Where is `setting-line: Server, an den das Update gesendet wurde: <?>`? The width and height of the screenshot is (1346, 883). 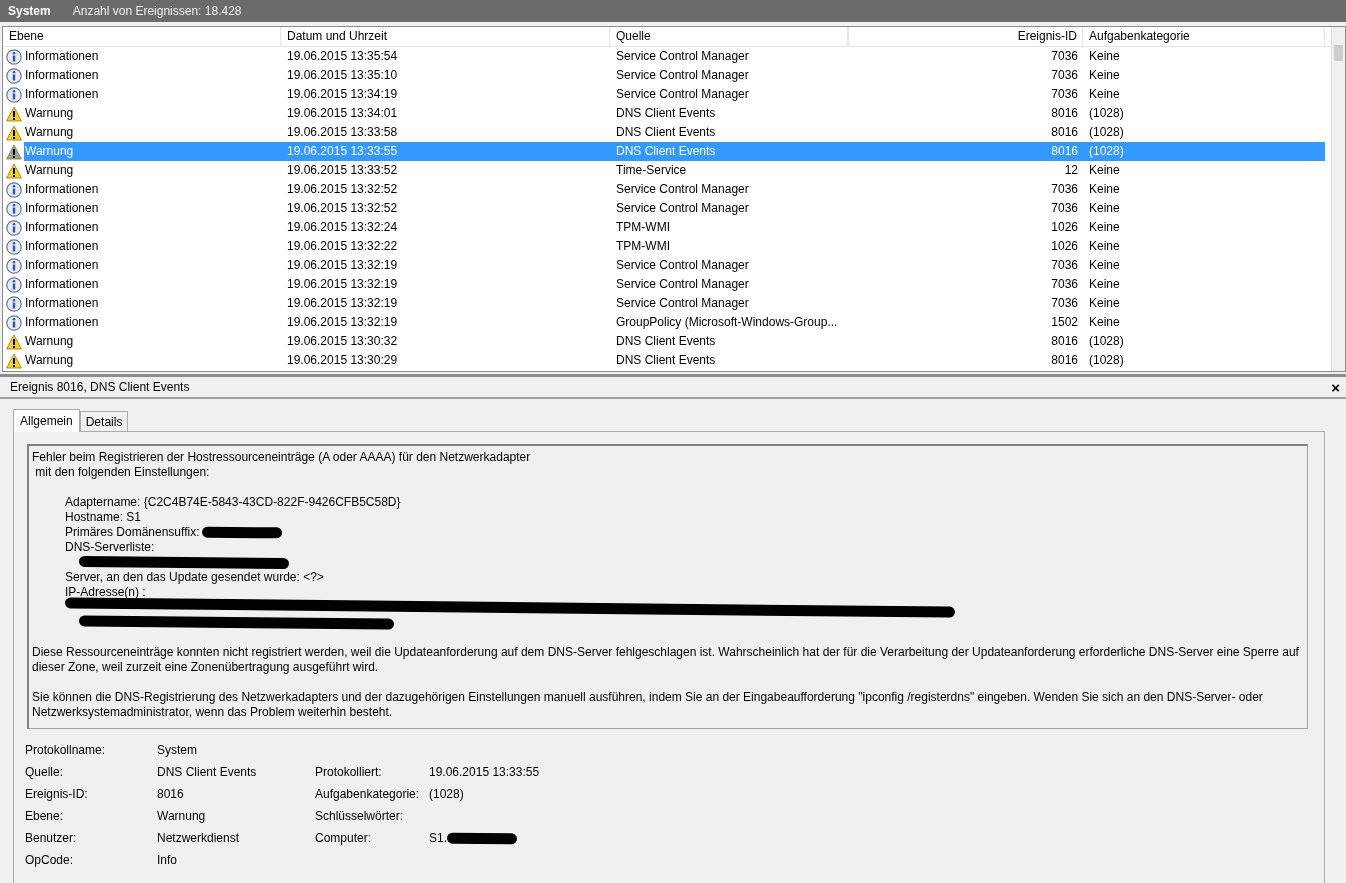 setting-line: Server, an den das Update gesendet wurde: <?> is located at coordinates (194, 577).